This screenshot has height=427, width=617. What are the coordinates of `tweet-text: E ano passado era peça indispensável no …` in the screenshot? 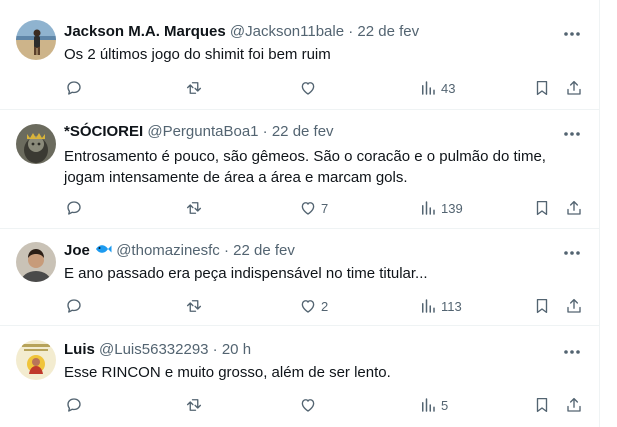 It's located at (324, 273).